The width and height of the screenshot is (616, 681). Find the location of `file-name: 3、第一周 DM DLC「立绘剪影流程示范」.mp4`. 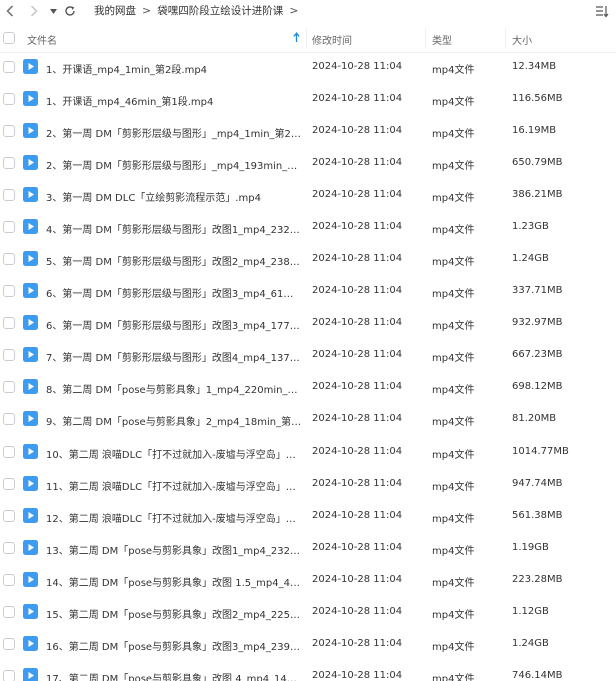

file-name: 3、第一周 DM DLC「立绘剪影流程示范」.mp4 is located at coordinates (174, 196).